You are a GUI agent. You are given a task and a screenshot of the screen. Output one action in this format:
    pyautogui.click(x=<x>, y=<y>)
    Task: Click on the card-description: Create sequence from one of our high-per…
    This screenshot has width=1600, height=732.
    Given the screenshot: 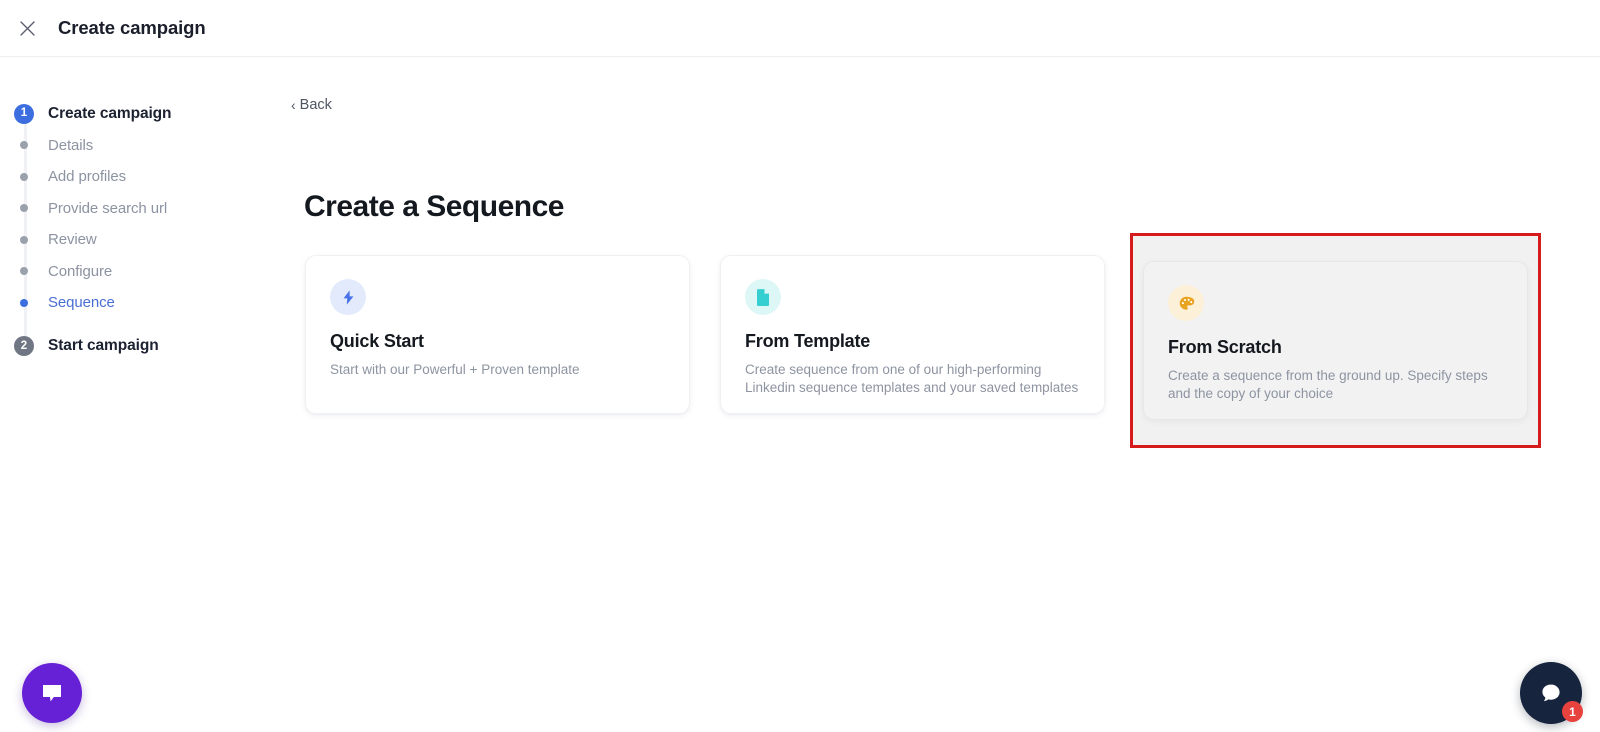 What is the action you would take?
    pyautogui.click(x=912, y=378)
    